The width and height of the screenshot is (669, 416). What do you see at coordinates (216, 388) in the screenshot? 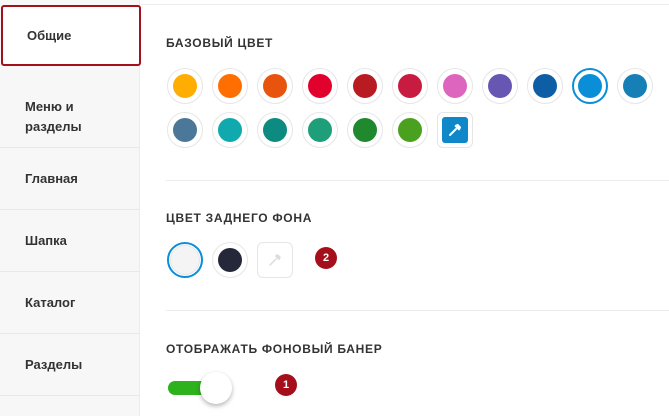
I see `toggle-knob` at bounding box center [216, 388].